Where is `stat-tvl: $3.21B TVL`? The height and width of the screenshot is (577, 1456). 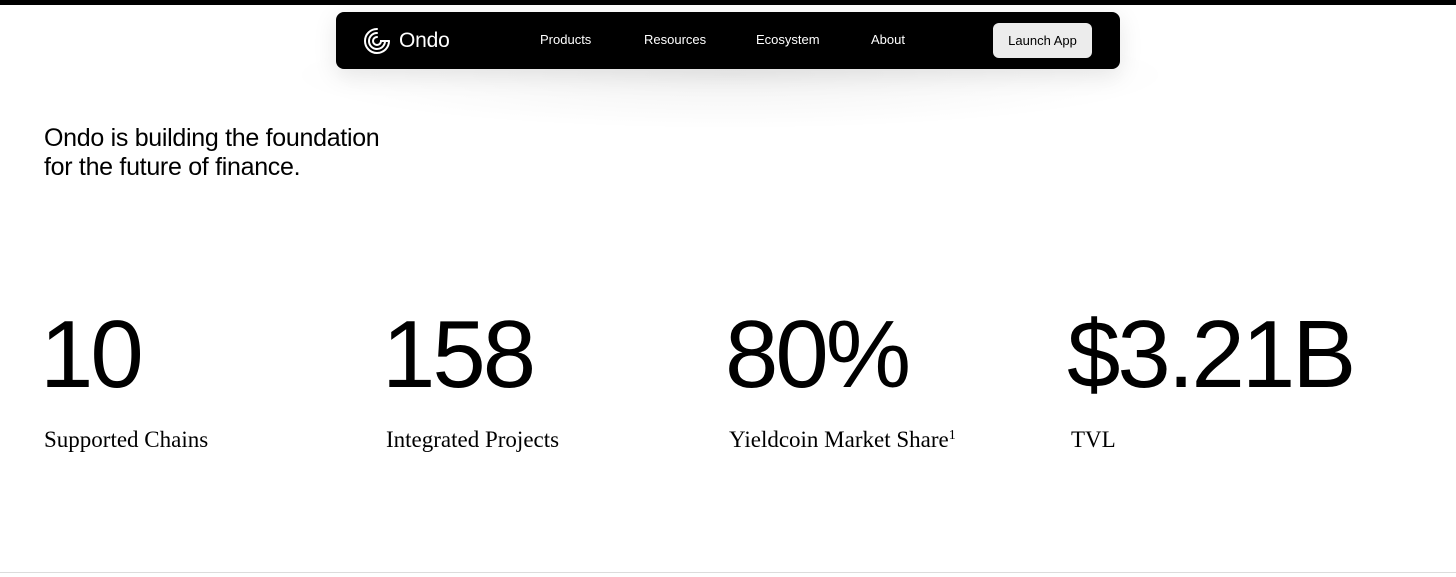
stat-tvl: $3.21B TVL is located at coordinates (1211, 377).